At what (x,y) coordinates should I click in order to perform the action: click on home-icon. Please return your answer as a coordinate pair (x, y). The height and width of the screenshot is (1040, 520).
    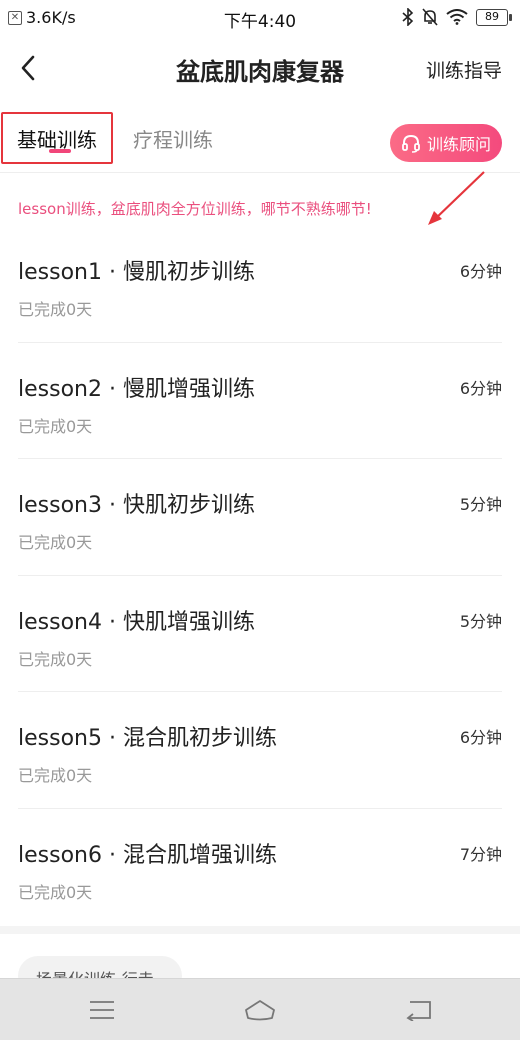
    Looking at the image, I should click on (260, 1010).